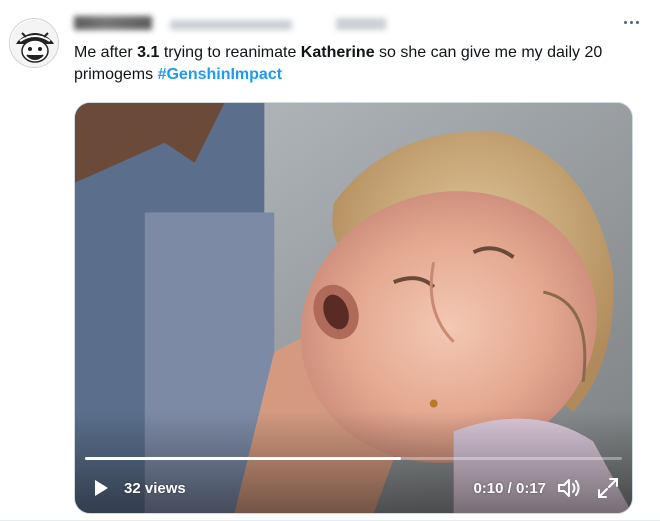 Image resolution: width=660 pixels, height=521 pixels. I want to click on luffy-avatar-icon, so click(34, 43).